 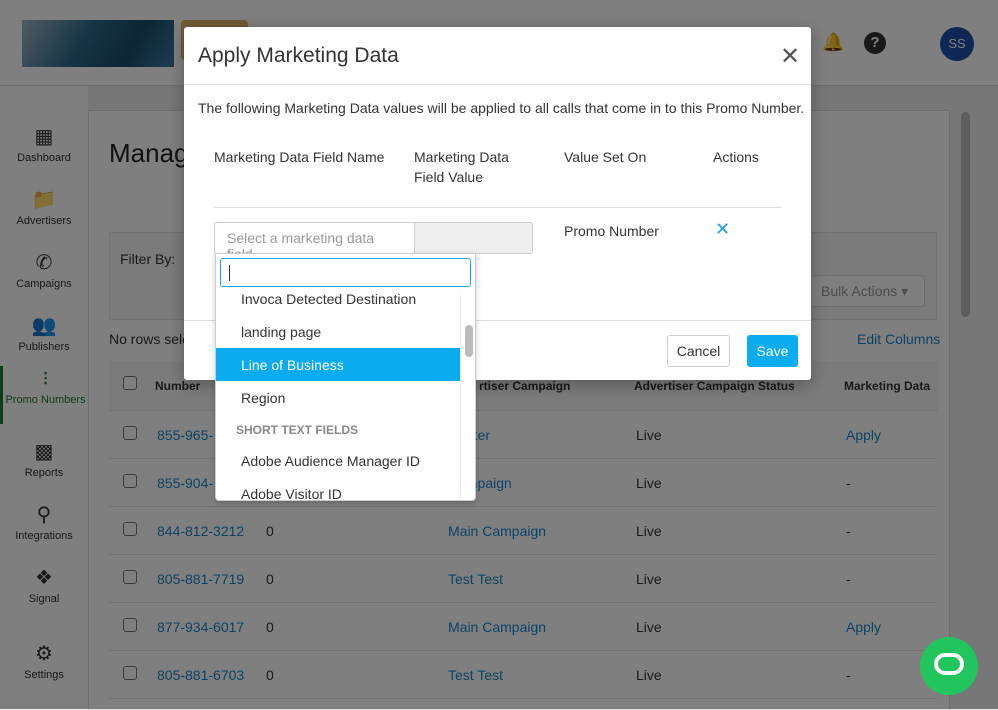 I want to click on save-button: Save, so click(x=772, y=351).